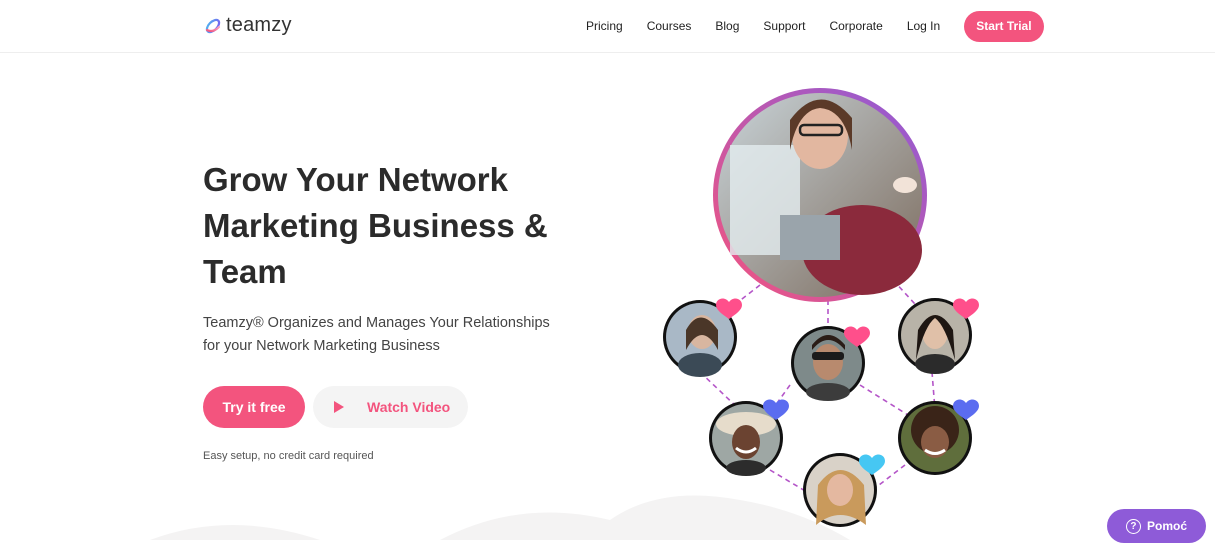 Image resolution: width=1215 pixels, height=543 pixels. I want to click on watch-video-button: Watch Video, so click(390, 407).